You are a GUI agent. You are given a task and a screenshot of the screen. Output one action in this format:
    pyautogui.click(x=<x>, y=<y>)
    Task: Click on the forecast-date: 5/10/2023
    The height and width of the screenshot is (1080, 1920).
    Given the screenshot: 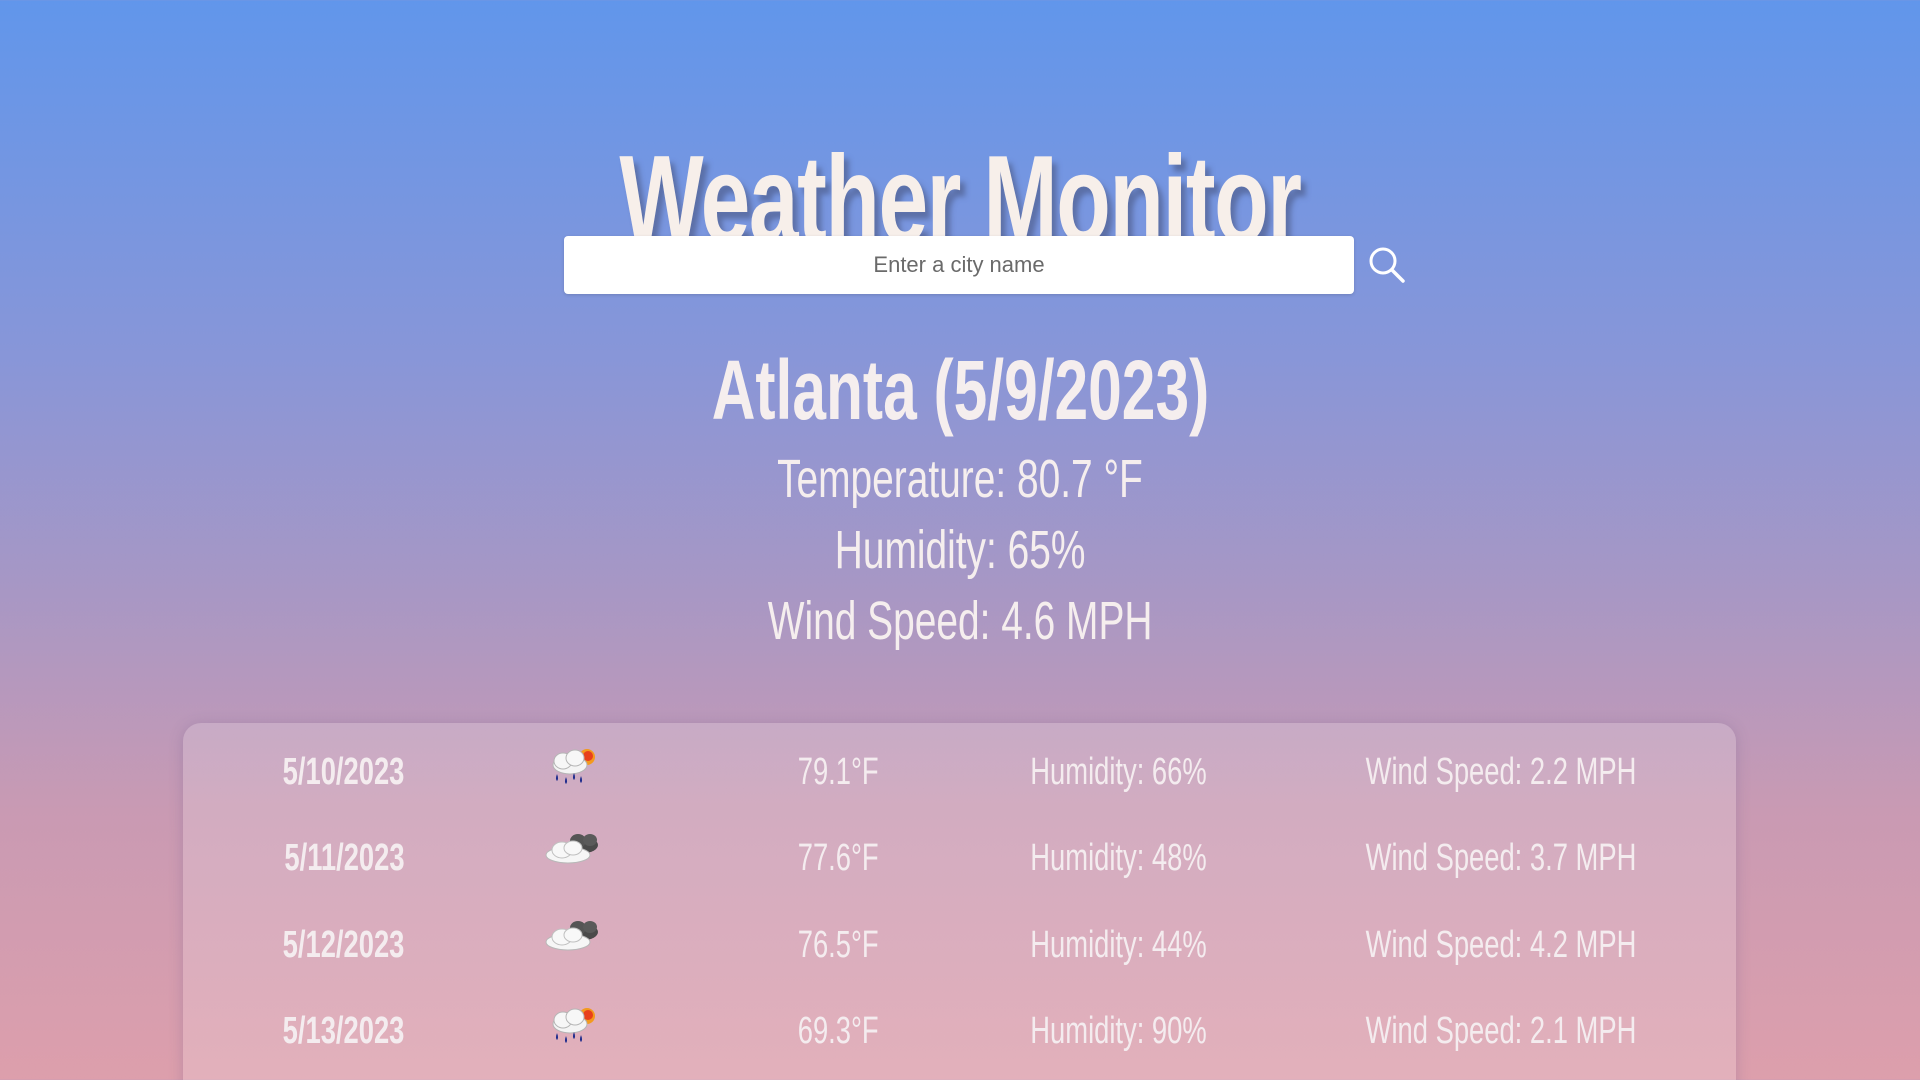 What is the action you would take?
    pyautogui.click(x=344, y=772)
    